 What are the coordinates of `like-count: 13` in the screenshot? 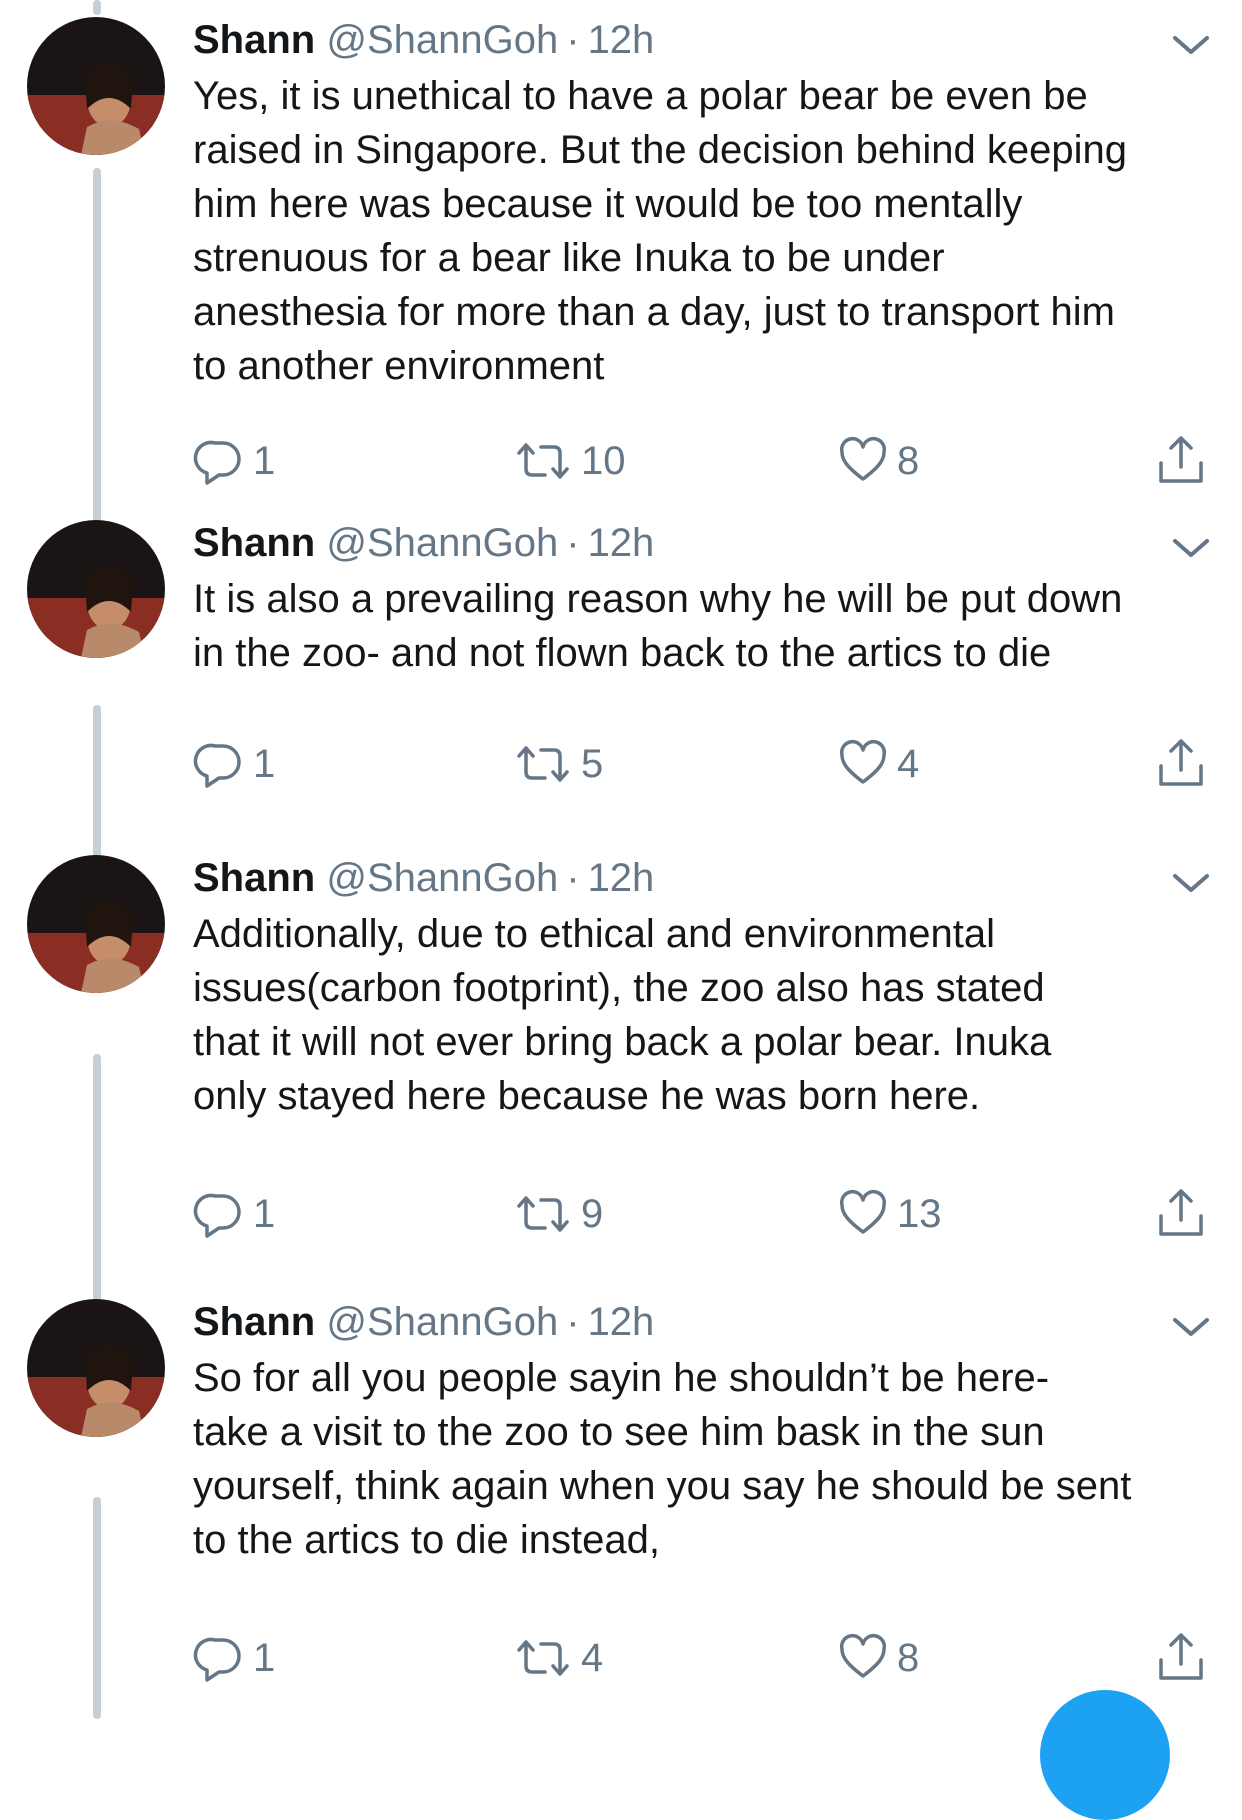 It's located at (919, 1213).